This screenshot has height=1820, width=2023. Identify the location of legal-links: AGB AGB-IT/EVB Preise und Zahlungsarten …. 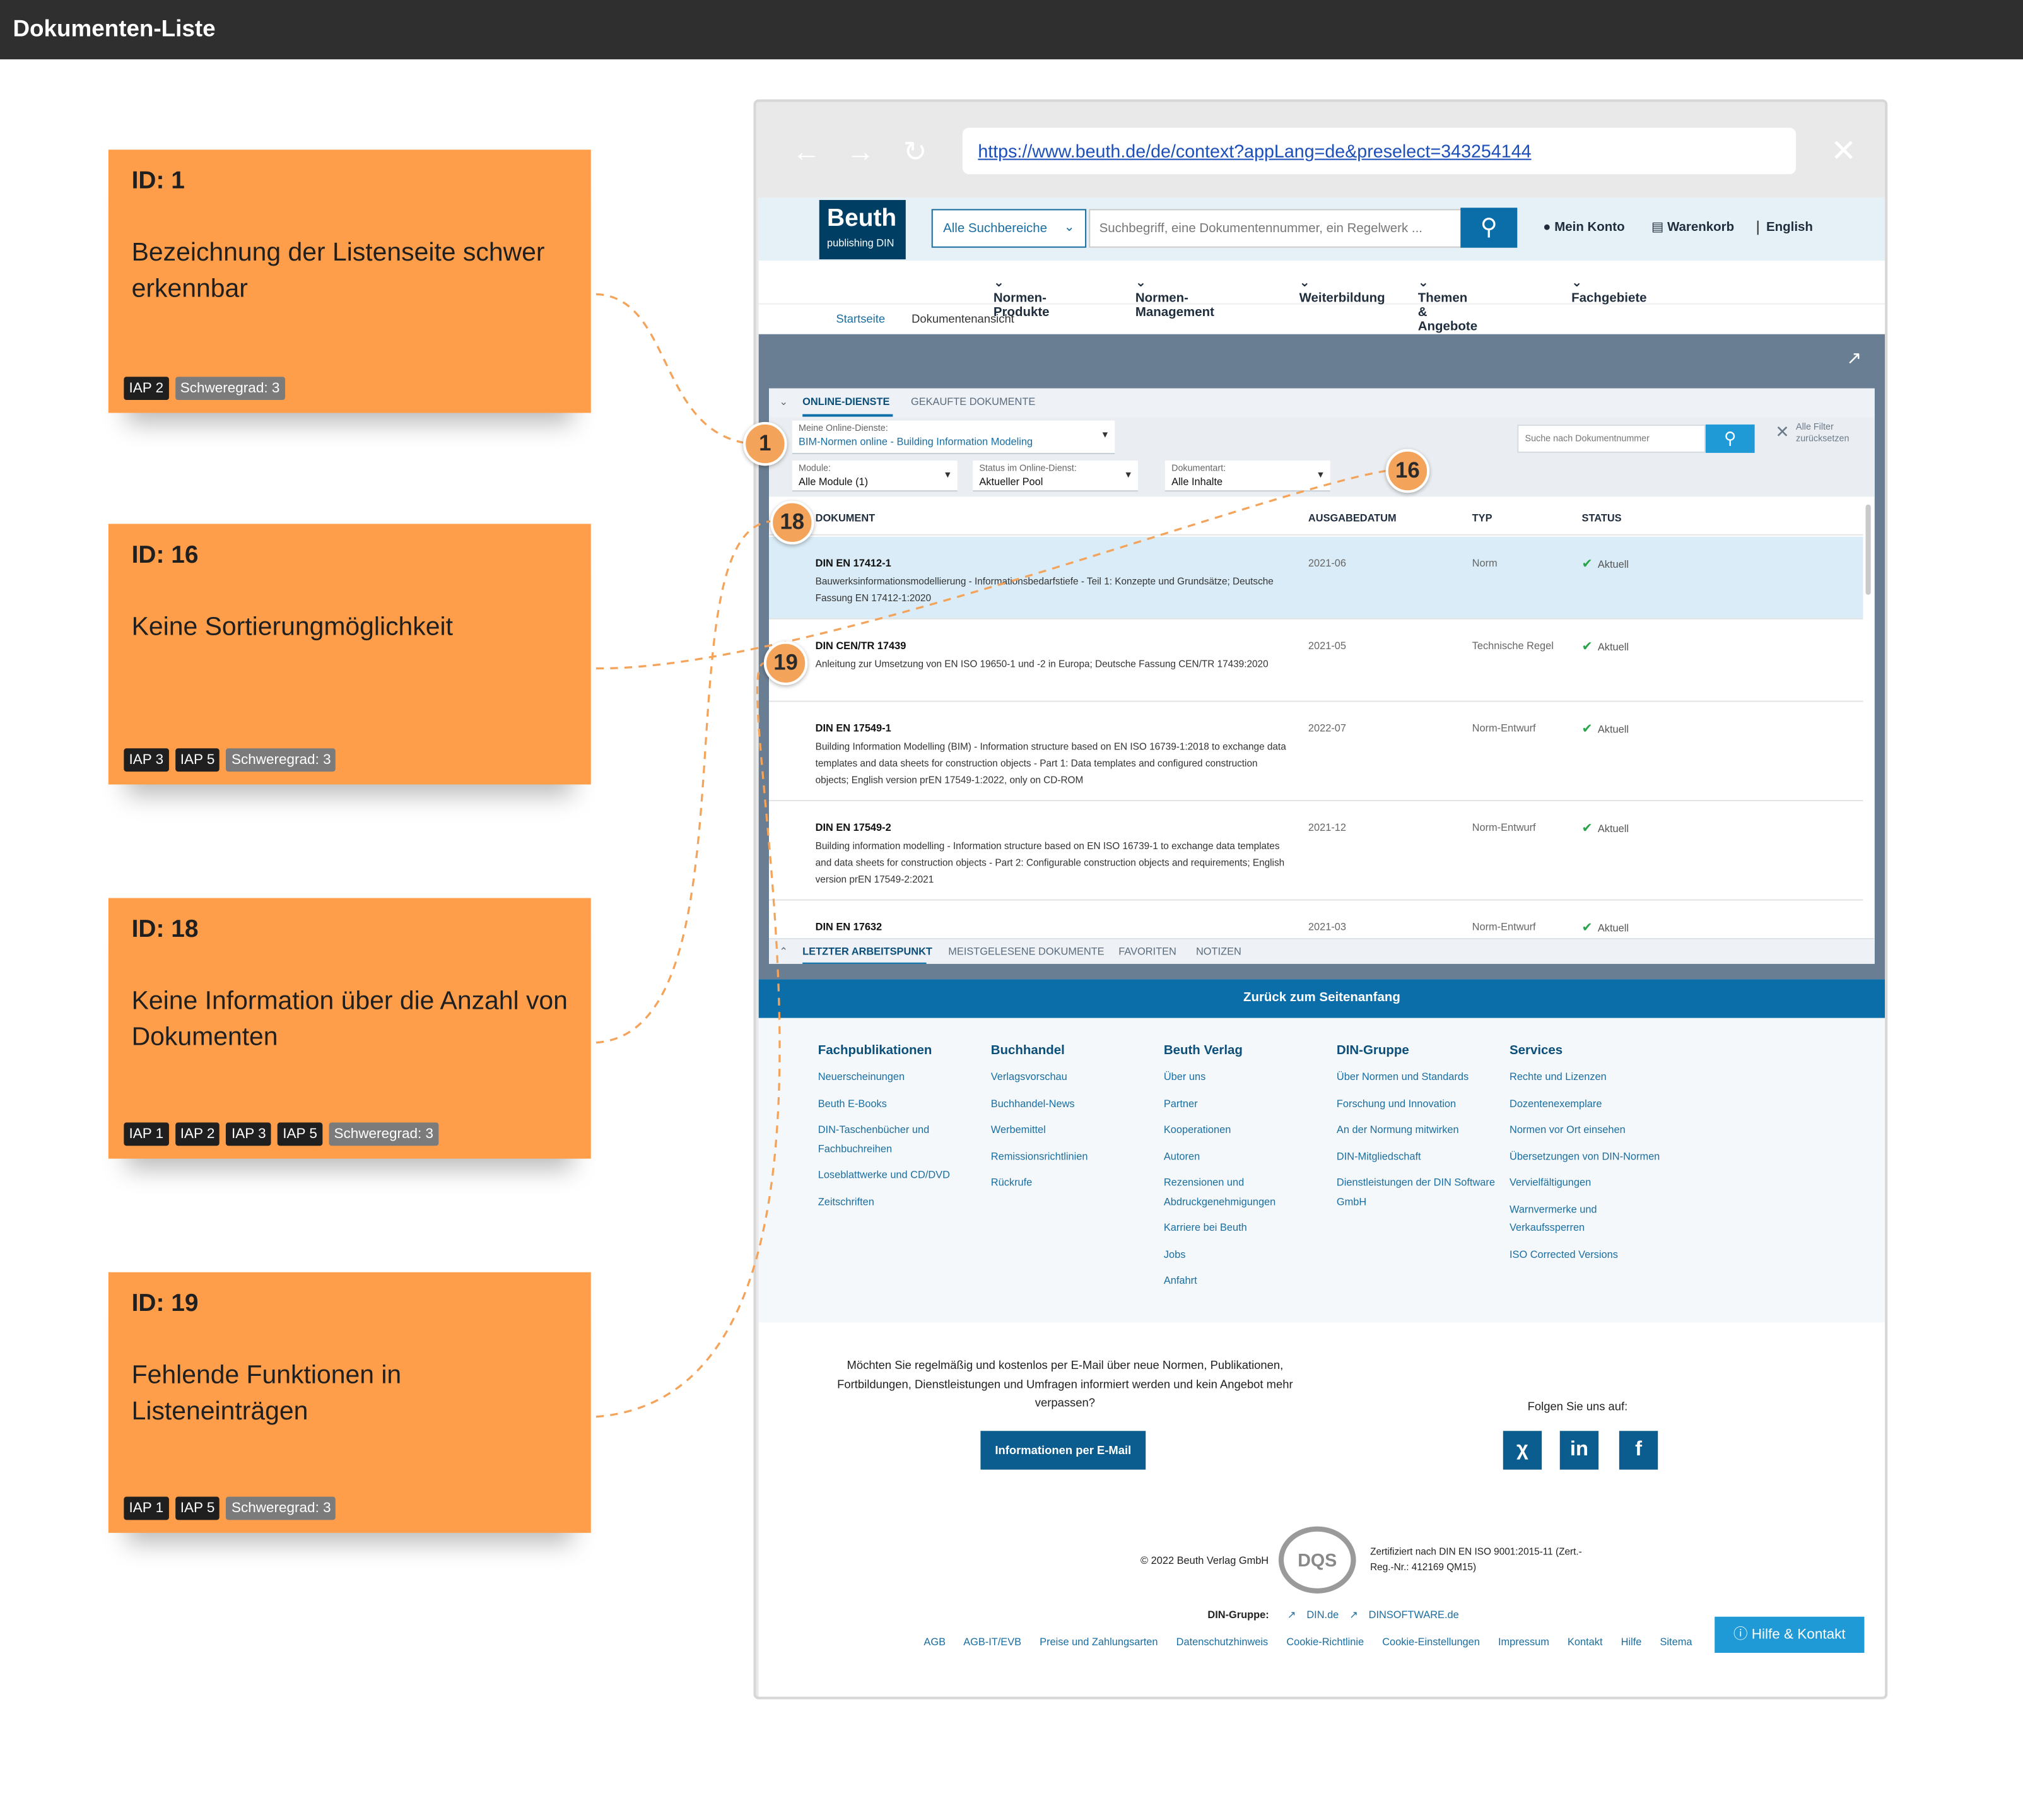
(1316, 1641).